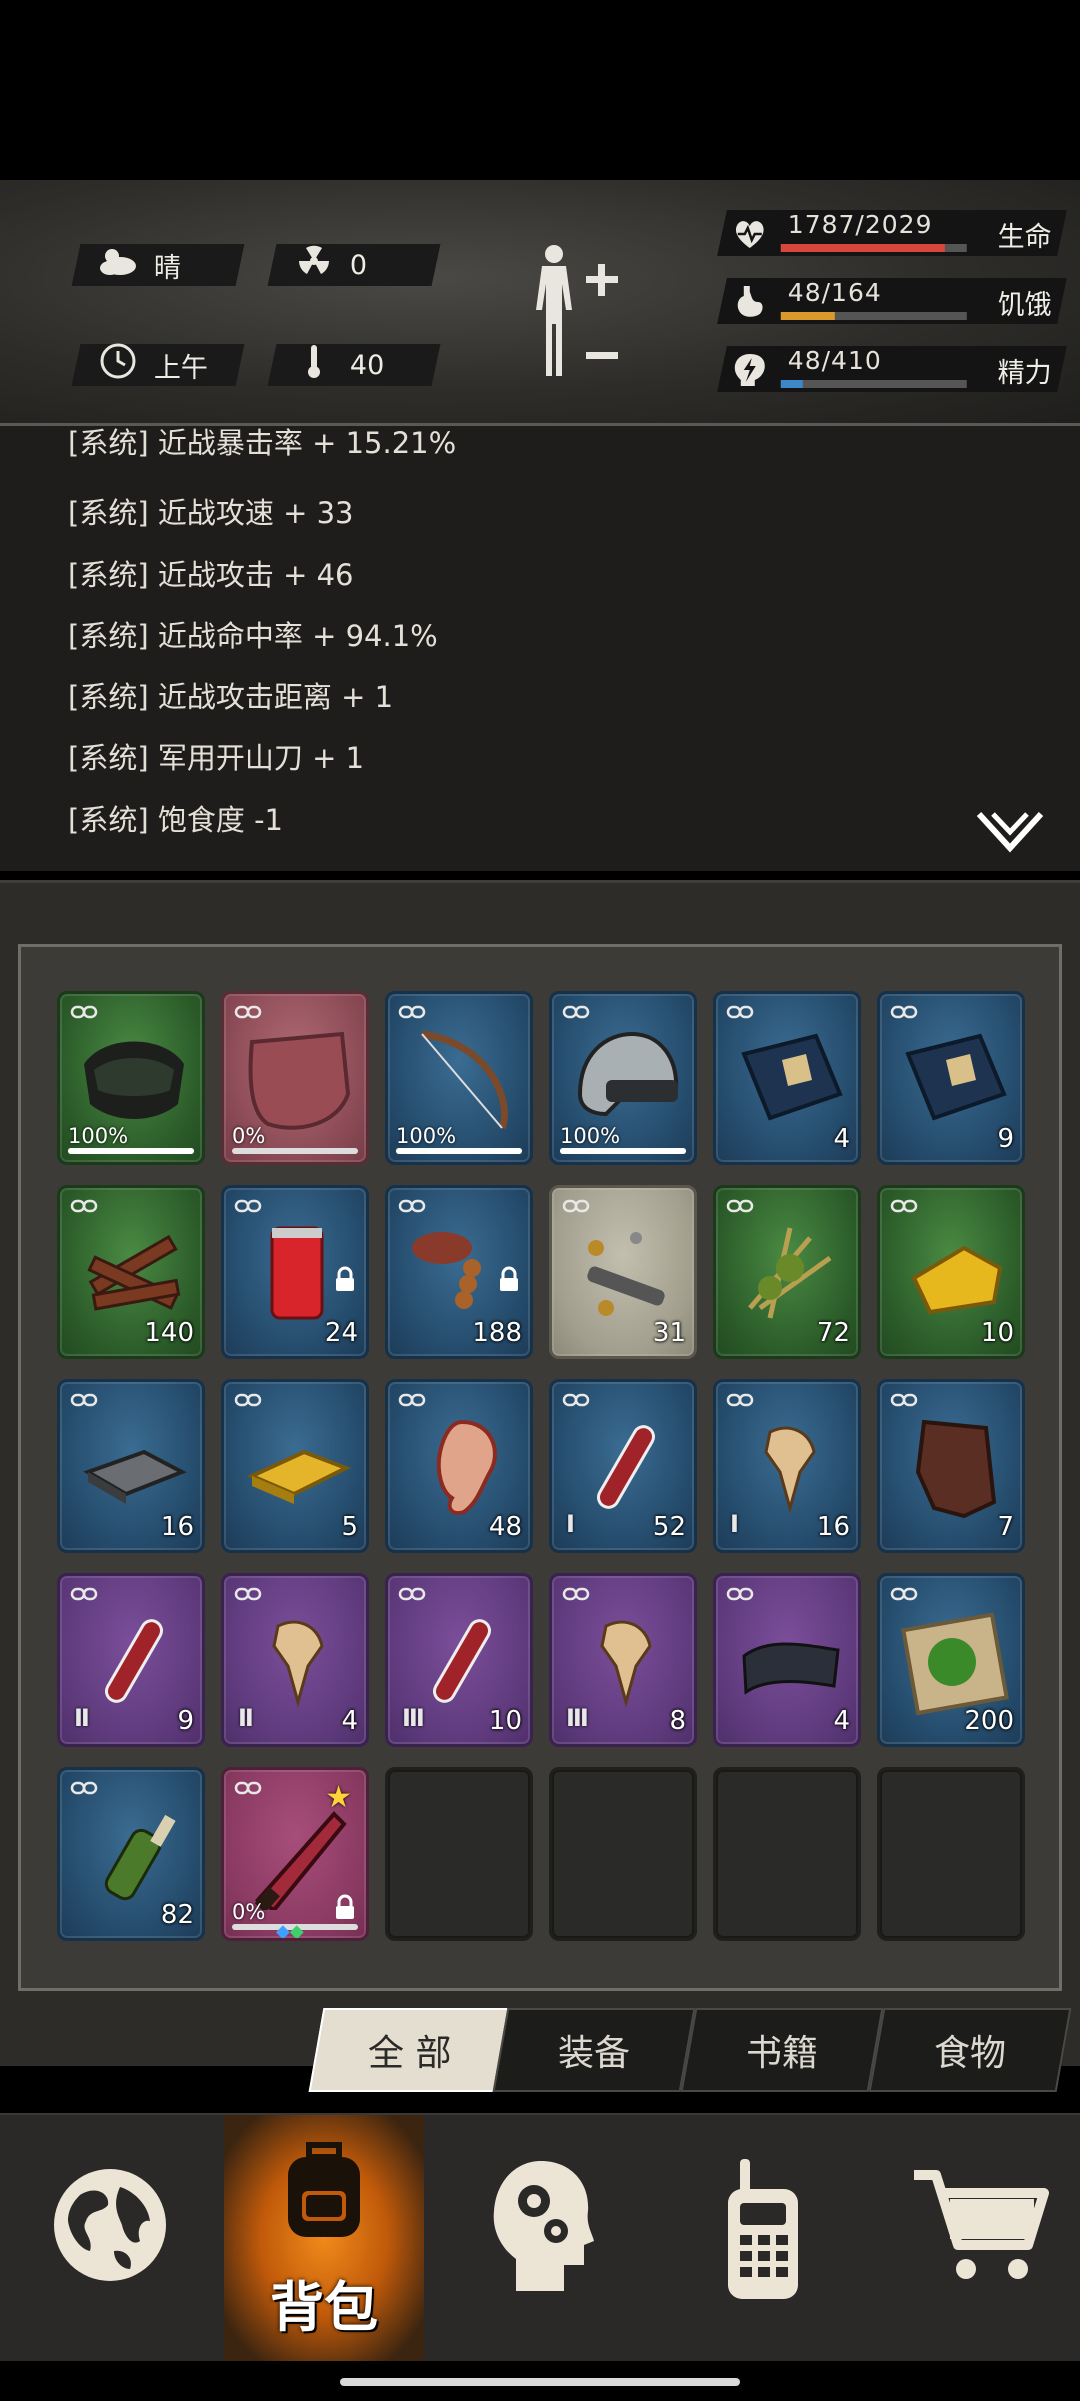  I want to click on temperature-chip: 40, so click(354, 365).